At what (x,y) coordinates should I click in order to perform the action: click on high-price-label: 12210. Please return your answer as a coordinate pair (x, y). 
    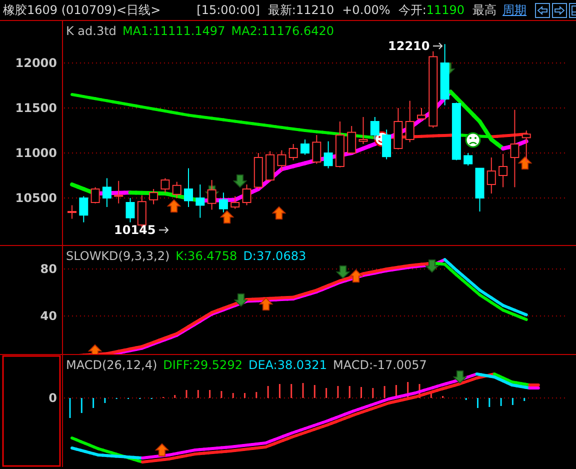
    Looking at the image, I should click on (409, 46).